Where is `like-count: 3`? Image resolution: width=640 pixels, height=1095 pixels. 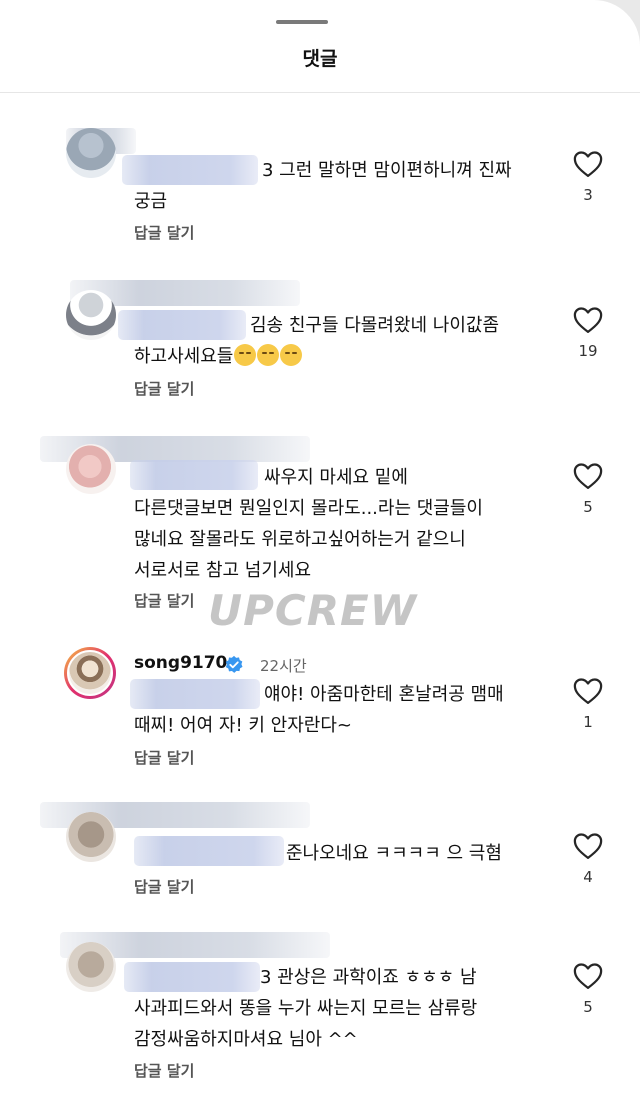
like-count: 3 is located at coordinates (588, 195).